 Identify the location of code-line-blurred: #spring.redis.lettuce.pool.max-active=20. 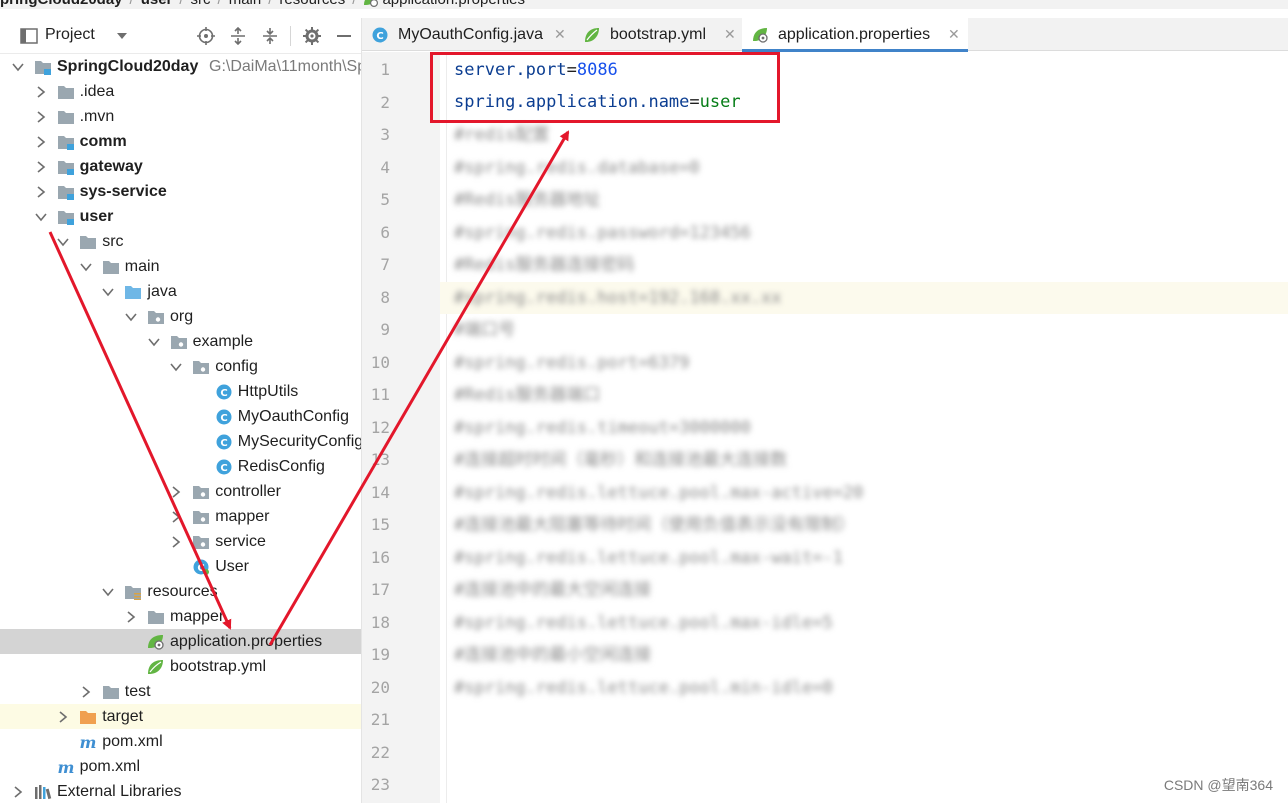
(658, 493).